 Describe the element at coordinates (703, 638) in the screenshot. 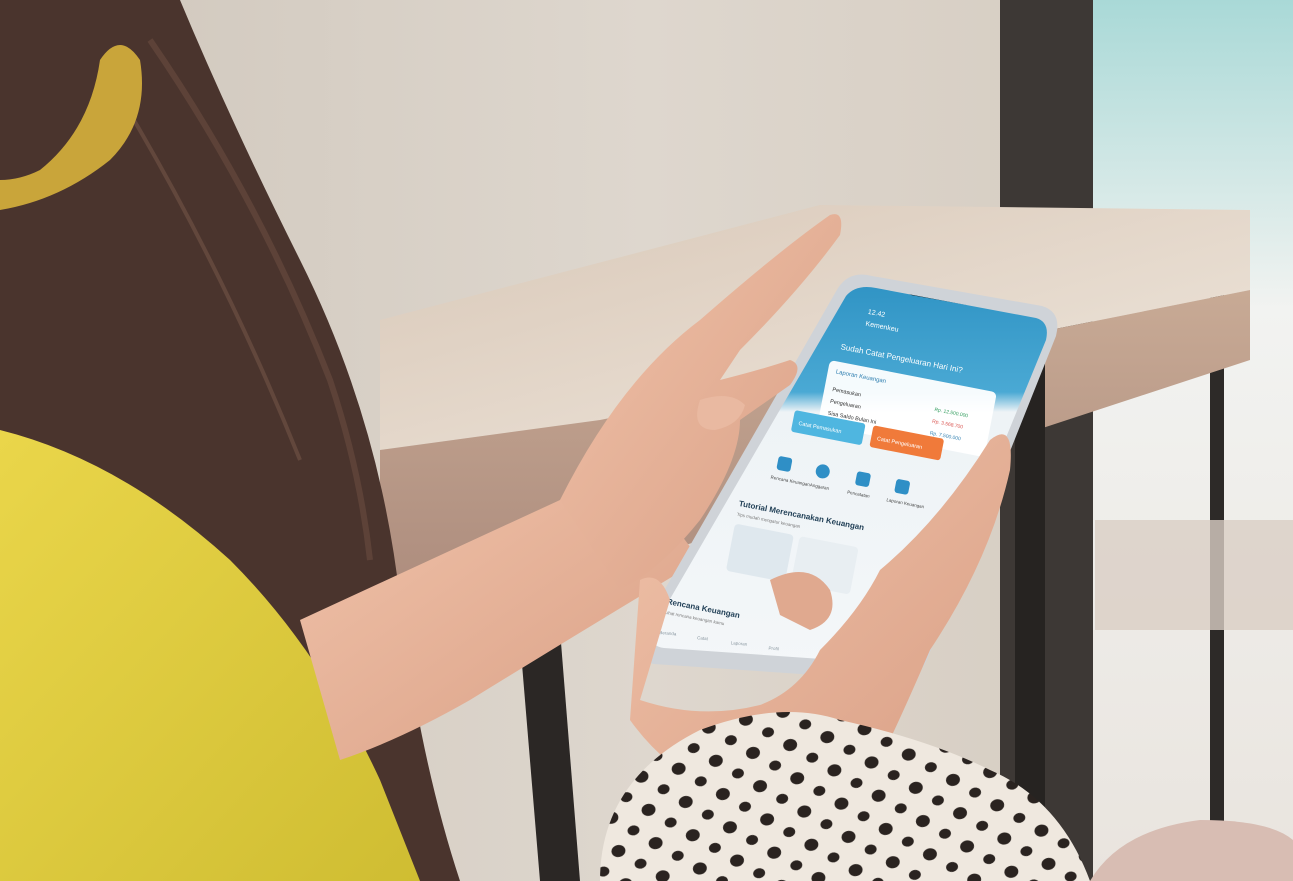

I see `tab-catat: Catat` at that location.